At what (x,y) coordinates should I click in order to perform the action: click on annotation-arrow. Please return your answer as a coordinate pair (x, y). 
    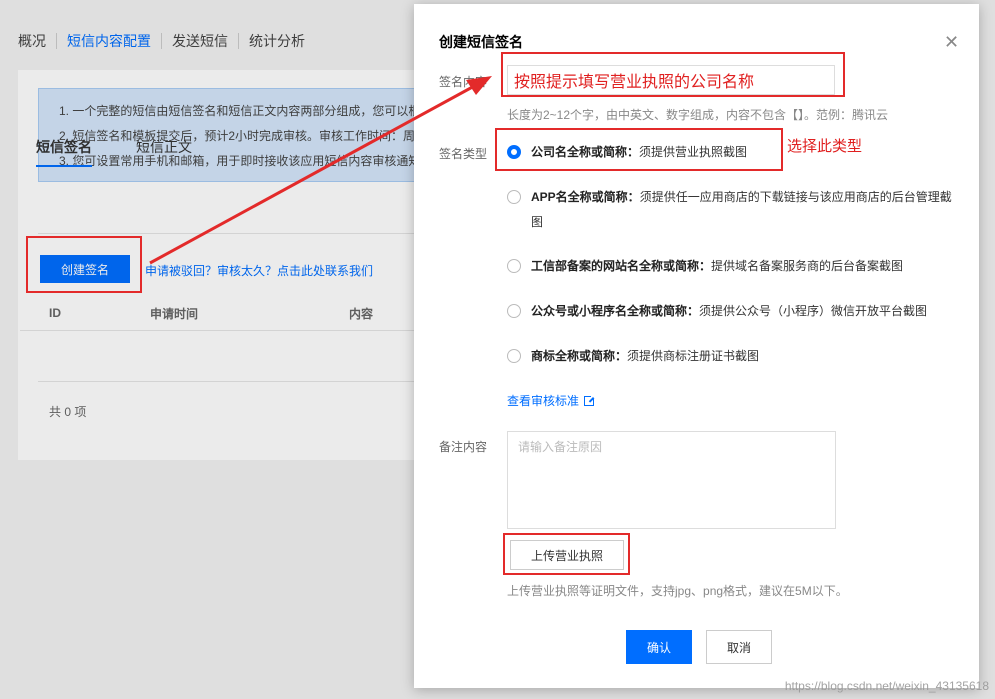
    Looking at the image, I should click on (320, 170).